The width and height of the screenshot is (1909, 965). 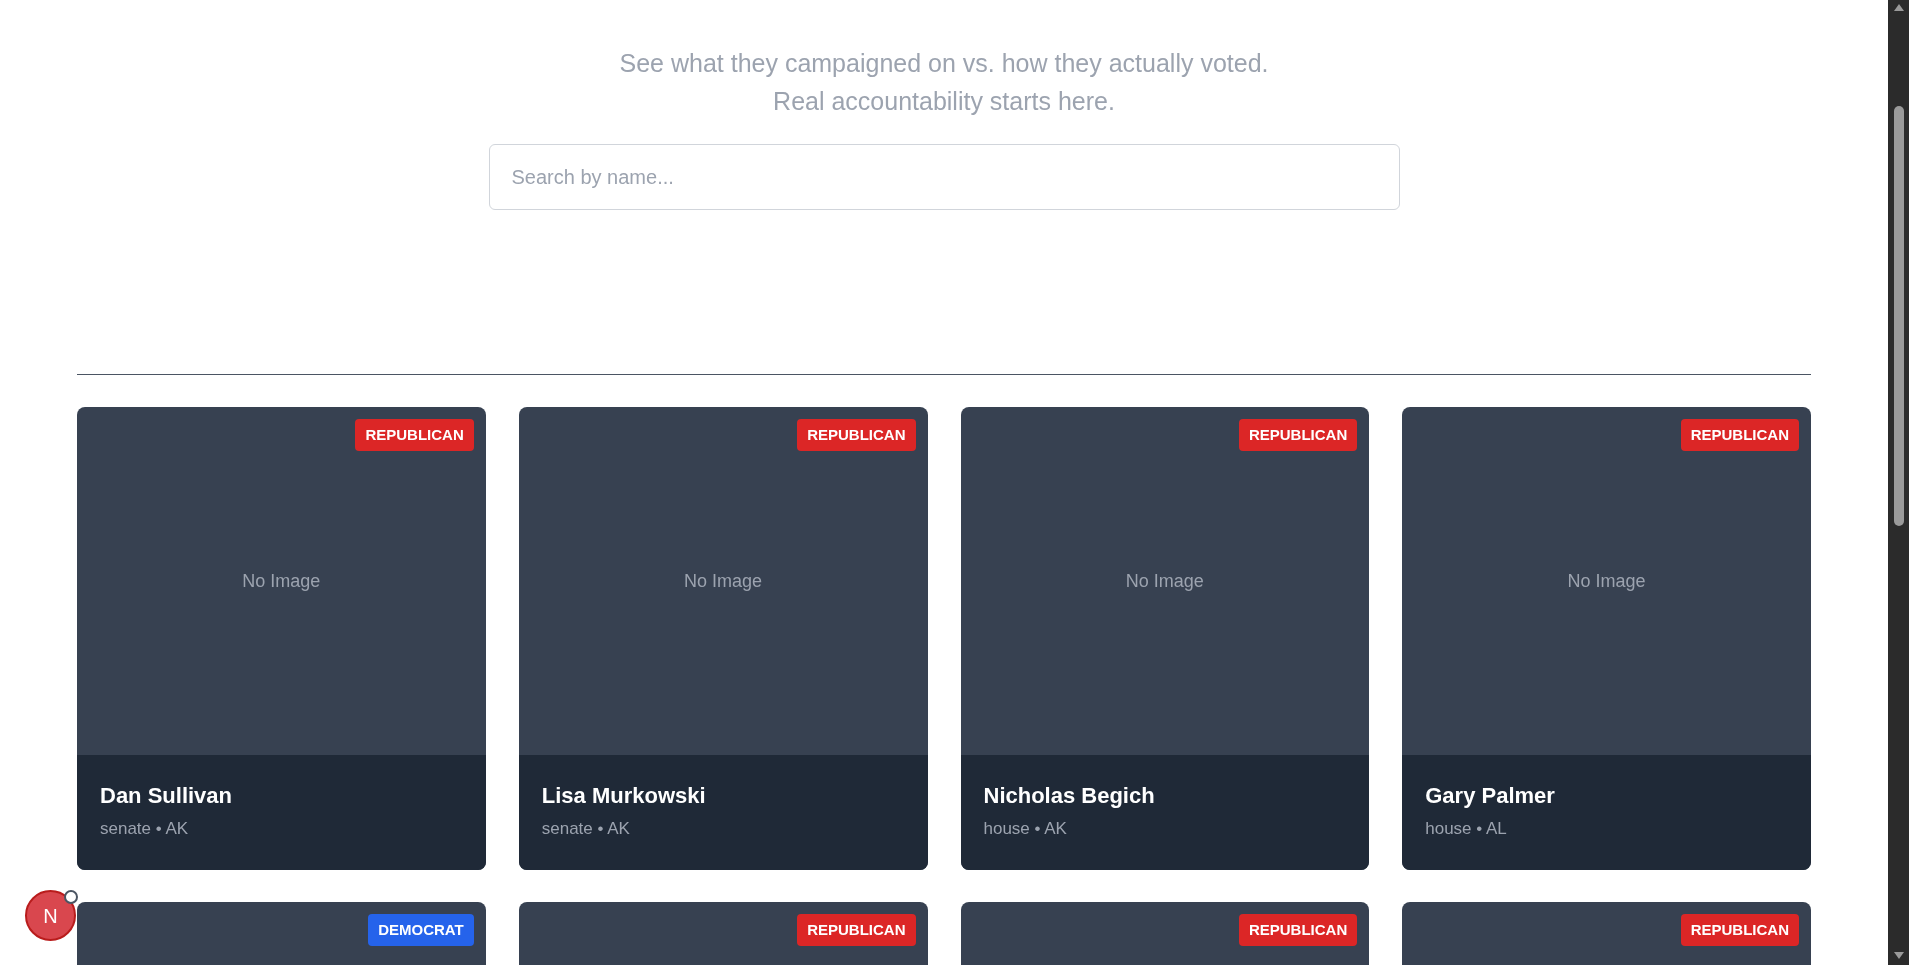 What do you see at coordinates (1466, 829) in the screenshot?
I see `politician-meta: house • AL` at bounding box center [1466, 829].